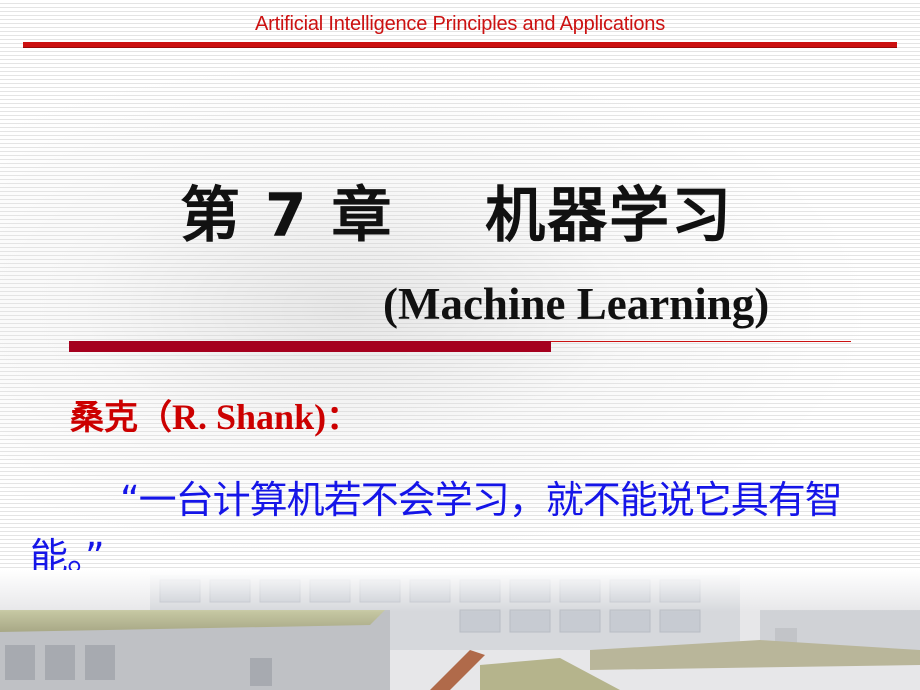 The width and height of the screenshot is (920, 690). What do you see at coordinates (249, 417) in the screenshot?
I see `speaker-name-en: R. Shank)` at bounding box center [249, 417].